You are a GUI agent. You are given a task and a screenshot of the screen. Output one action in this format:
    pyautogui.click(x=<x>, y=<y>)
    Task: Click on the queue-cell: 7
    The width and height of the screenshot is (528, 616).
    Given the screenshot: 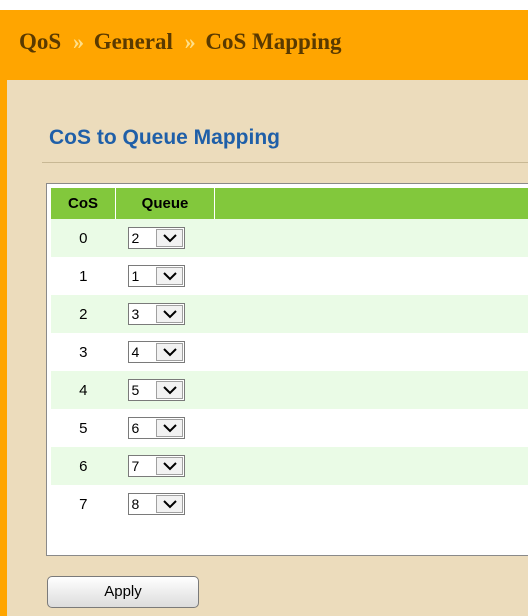 What is the action you would take?
    pyautogui.click(x=165, y=466)
    